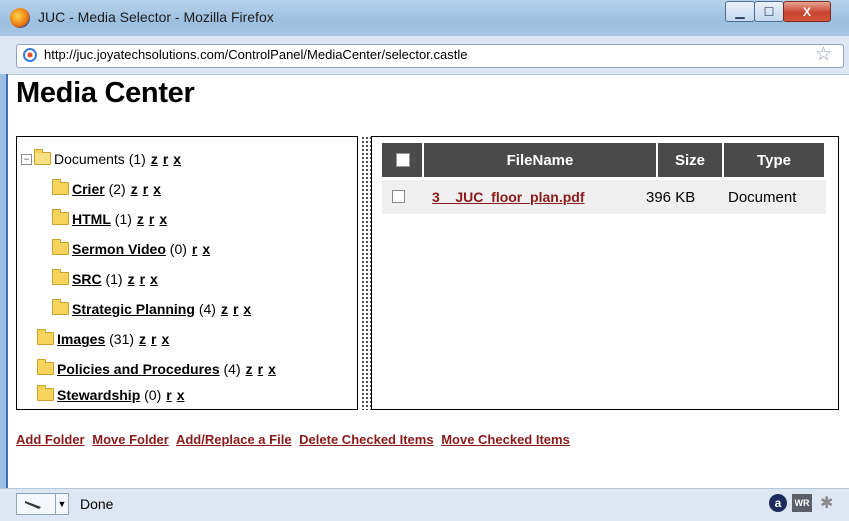 This screenshot has width=849, height=521. Describe the element at coordinates (122, 339) in the screenshot. I see `file-count: (31)` at that location.